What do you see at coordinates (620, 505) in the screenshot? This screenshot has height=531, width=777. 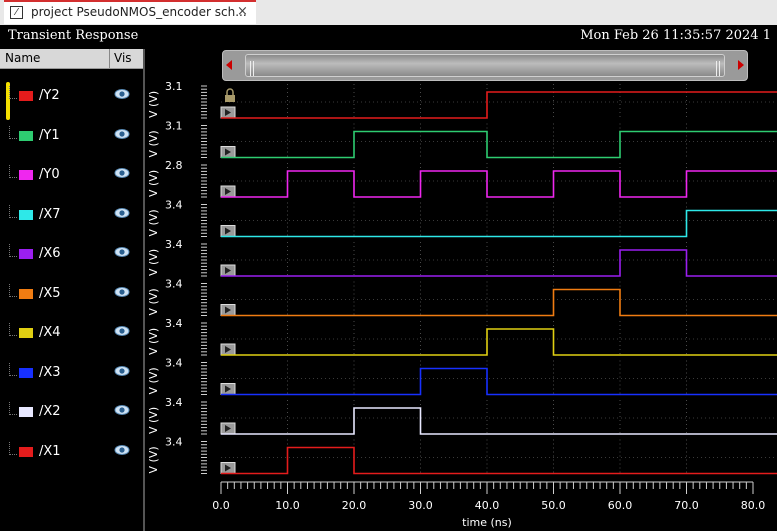 I see `x-tick-label: 60.0` at bounding box center [620, 505].